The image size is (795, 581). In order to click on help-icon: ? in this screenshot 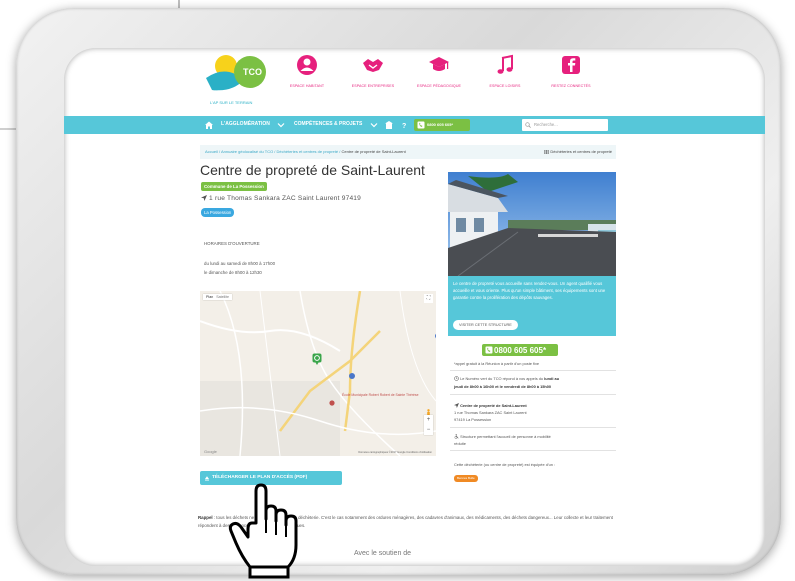, I will do `click(404, 125)`.